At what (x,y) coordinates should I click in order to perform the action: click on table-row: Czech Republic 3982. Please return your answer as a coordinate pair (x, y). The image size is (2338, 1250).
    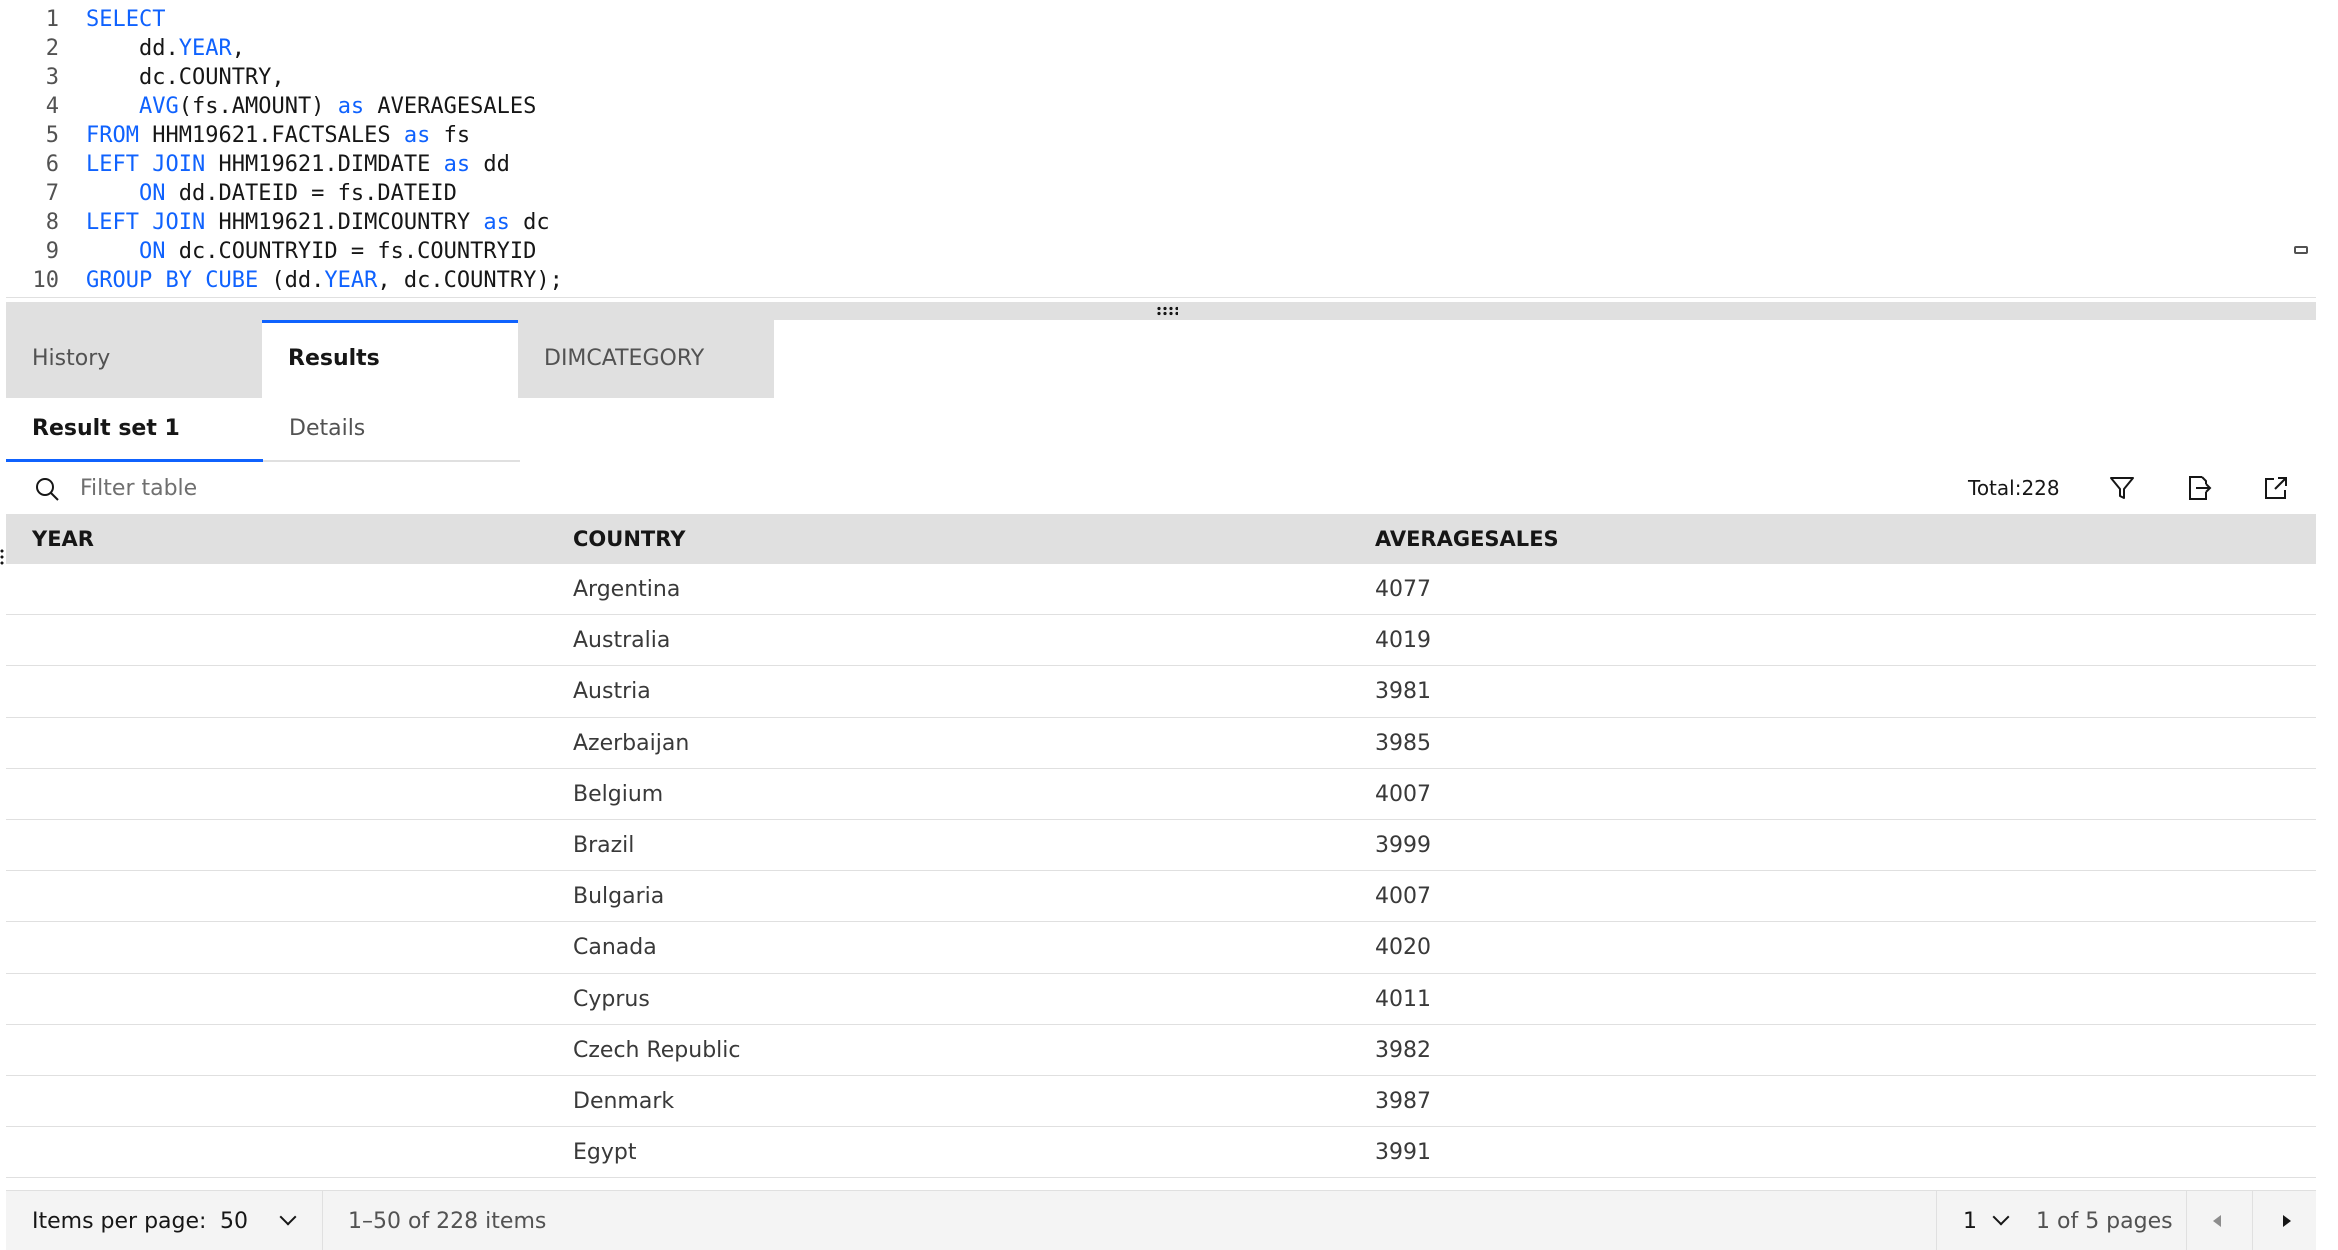
    Looking at the image, I should click on (1161, 1050).